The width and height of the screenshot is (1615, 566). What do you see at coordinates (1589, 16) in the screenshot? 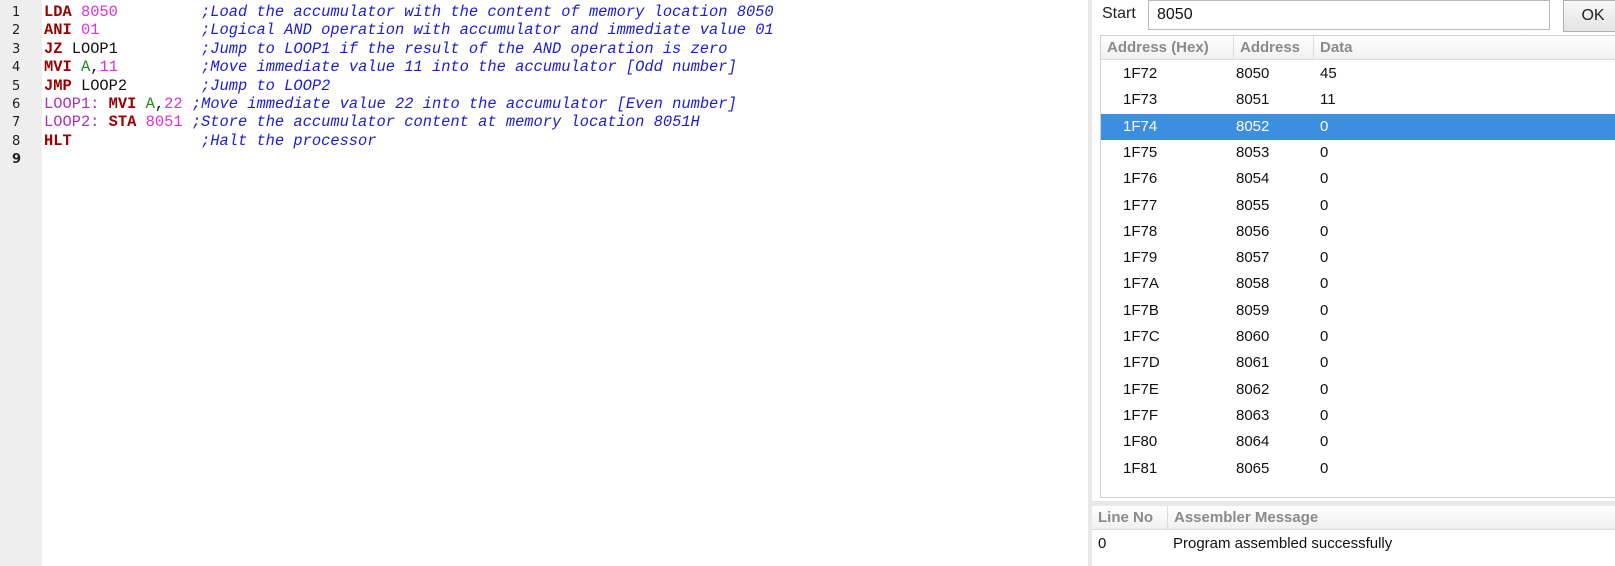
I see `ok-button: OK` at bounding box center [1589, 16].